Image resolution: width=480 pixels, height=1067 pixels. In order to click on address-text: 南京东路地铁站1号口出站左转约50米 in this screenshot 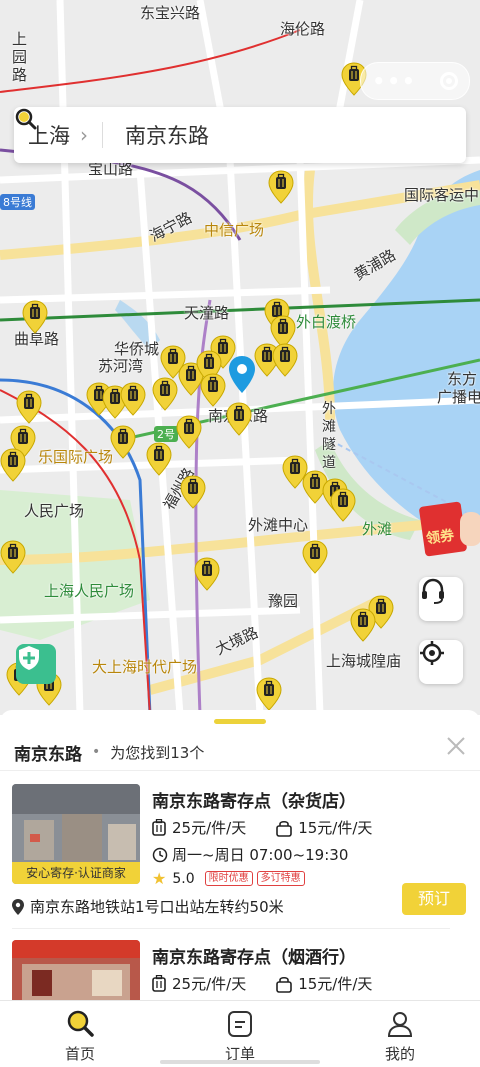, I will do `click(157, 907)`.